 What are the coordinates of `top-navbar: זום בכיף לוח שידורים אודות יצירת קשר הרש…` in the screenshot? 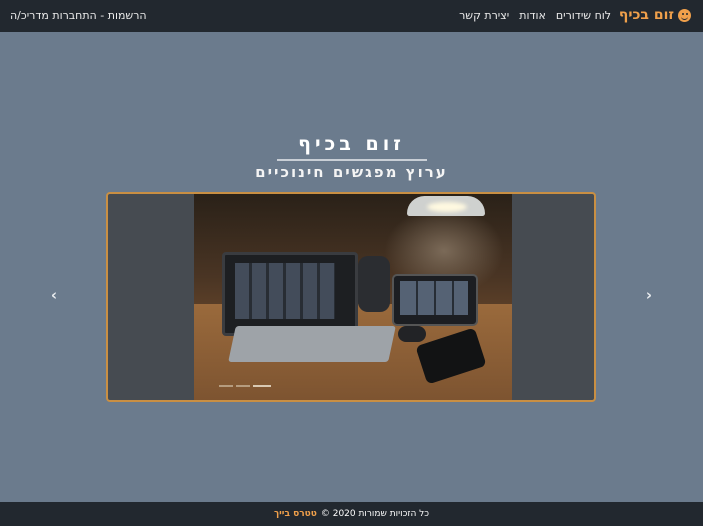 It's located at (351, 16).